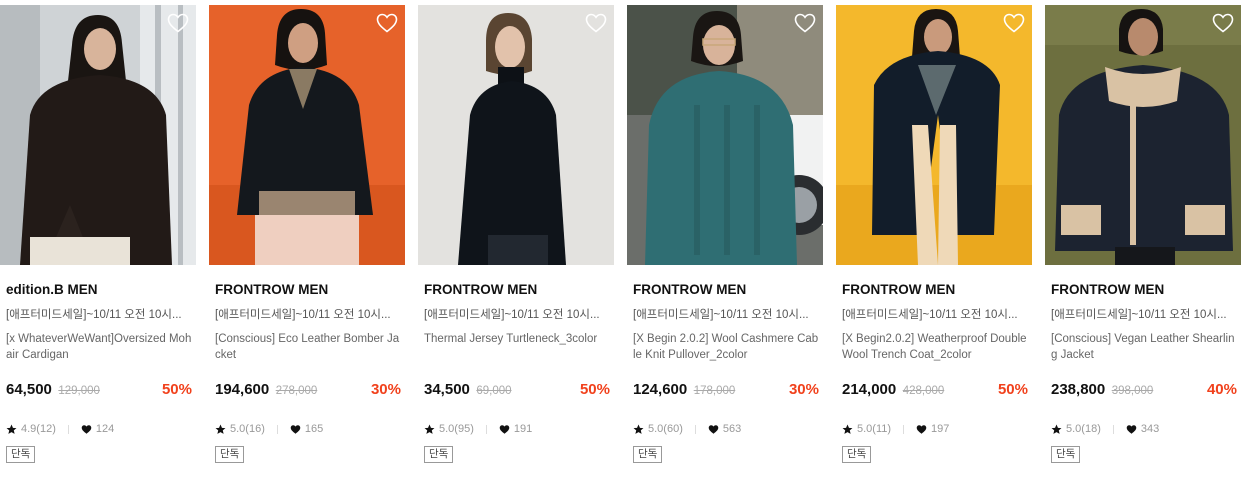 This screenshot has width=1249, height=481. I want to click on sale-price: 64,500, so click(29, 389).